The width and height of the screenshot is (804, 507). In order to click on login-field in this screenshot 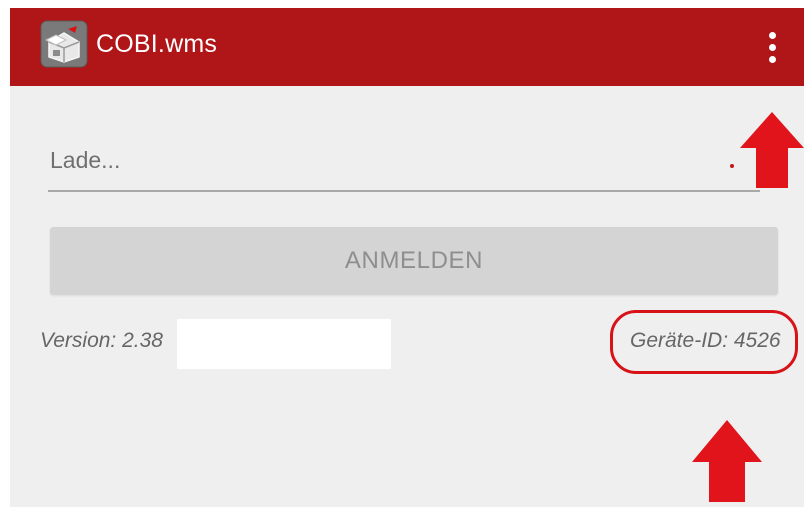, I will do `click(404, 162)`.